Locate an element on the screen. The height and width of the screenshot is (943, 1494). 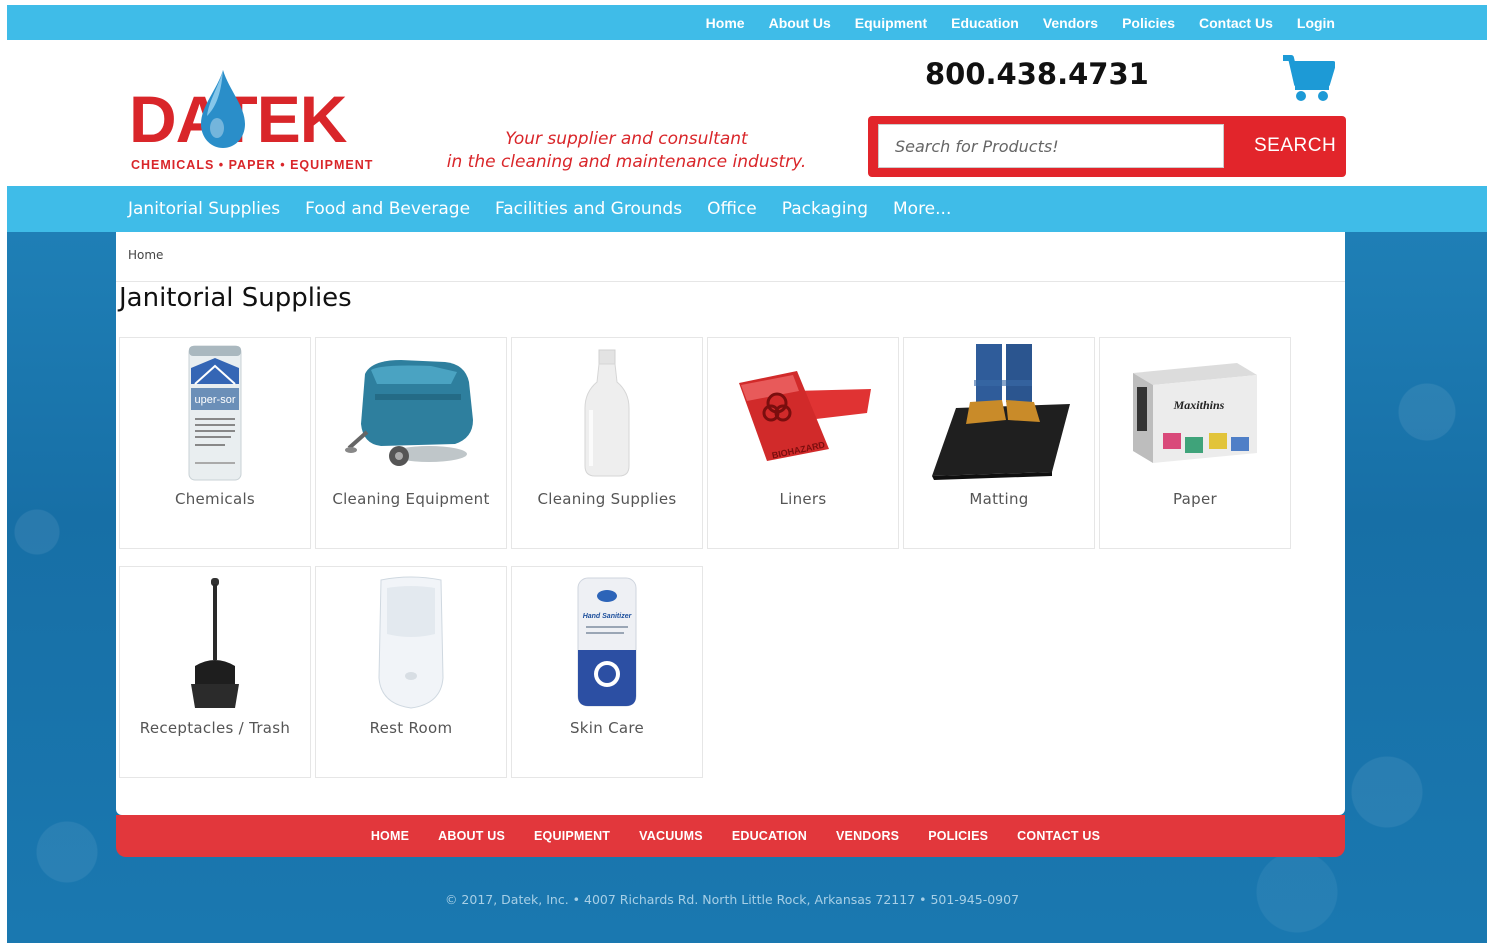
mainnav-facilities-and-grounds: Facilities and Grounds is located at coordinates (588, 209).